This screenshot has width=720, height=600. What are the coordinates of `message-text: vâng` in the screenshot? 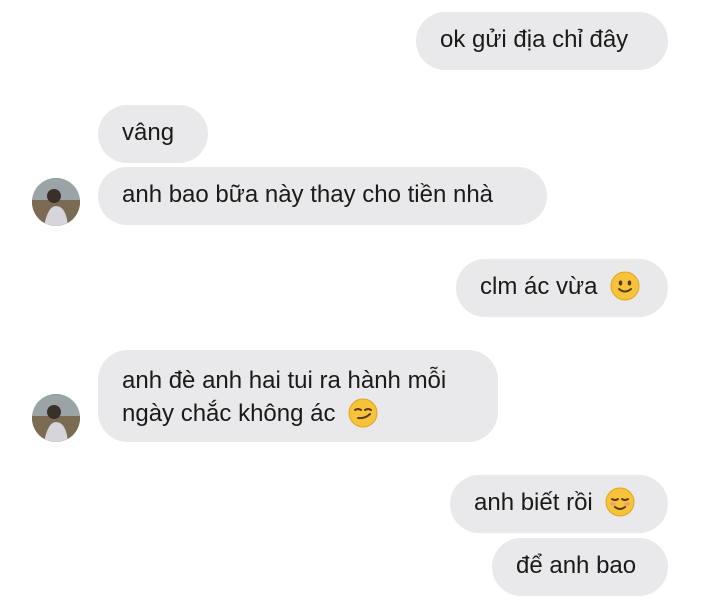 It's located at (148, 132).